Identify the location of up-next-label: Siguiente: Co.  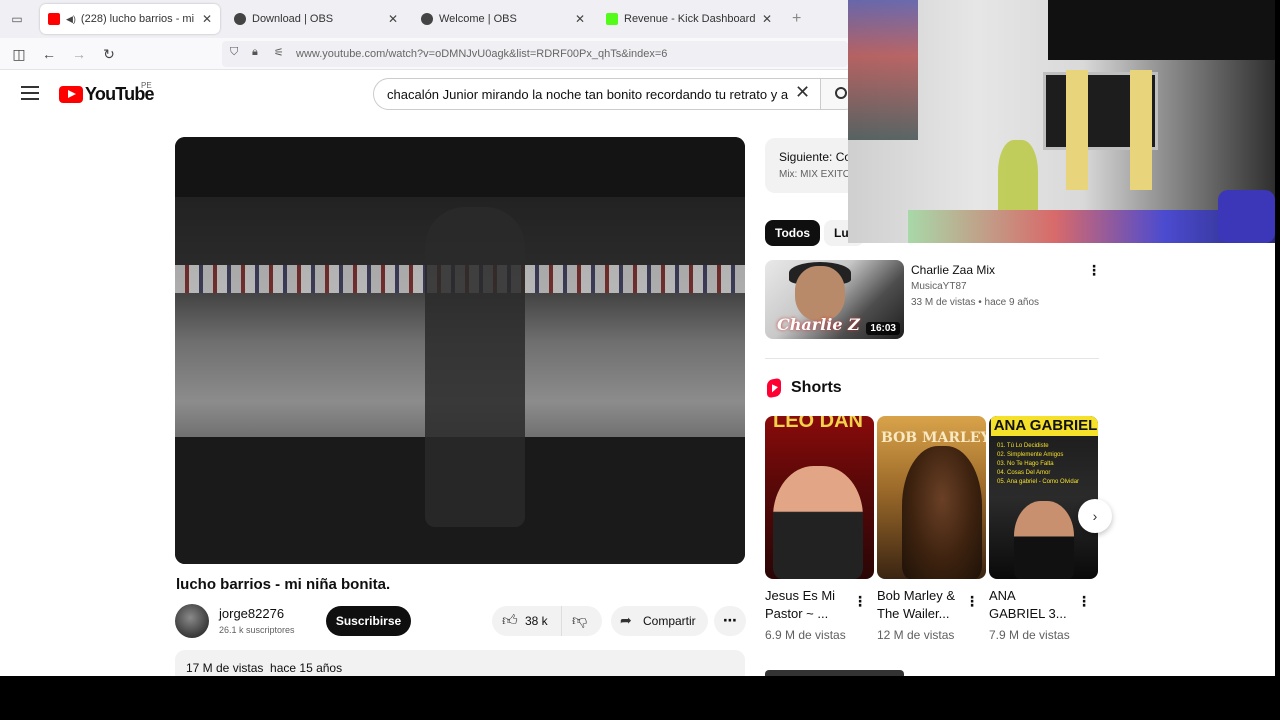
(815, 157).